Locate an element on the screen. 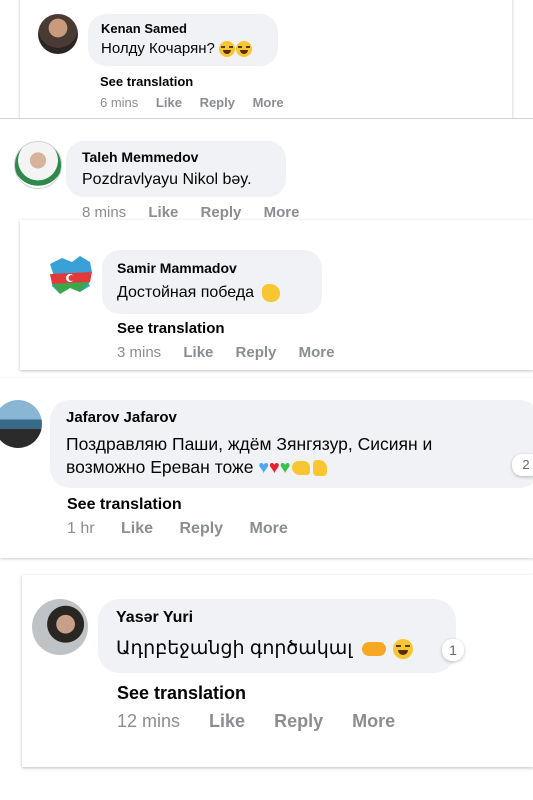  comment-text-content: Достойная победа is located at coordinates (186, 293).